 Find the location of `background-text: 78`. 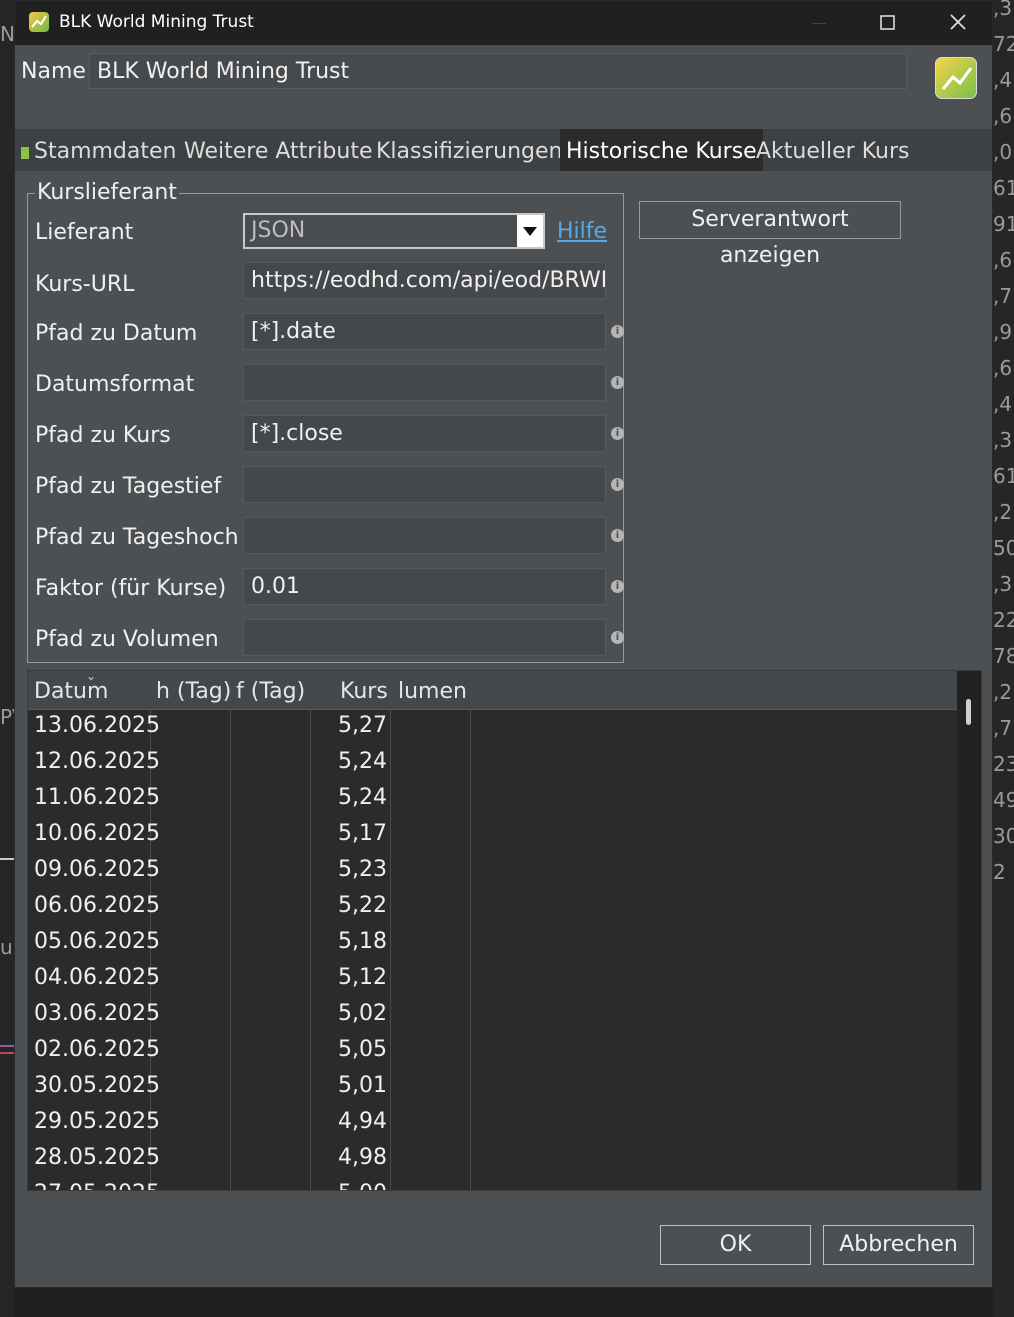

background-text: 78 is located at coordinates (1003, 656).